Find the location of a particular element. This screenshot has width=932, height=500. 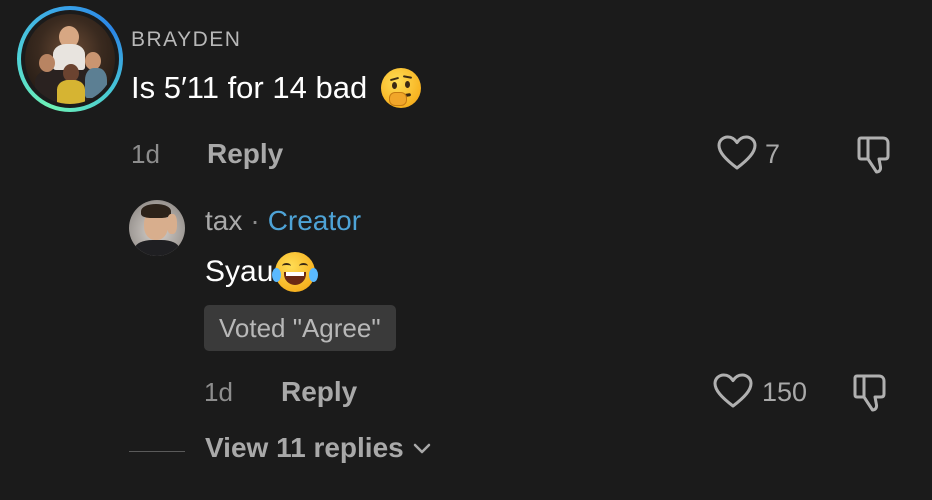

reply-body: Syau is located at coordinates (262, 272).